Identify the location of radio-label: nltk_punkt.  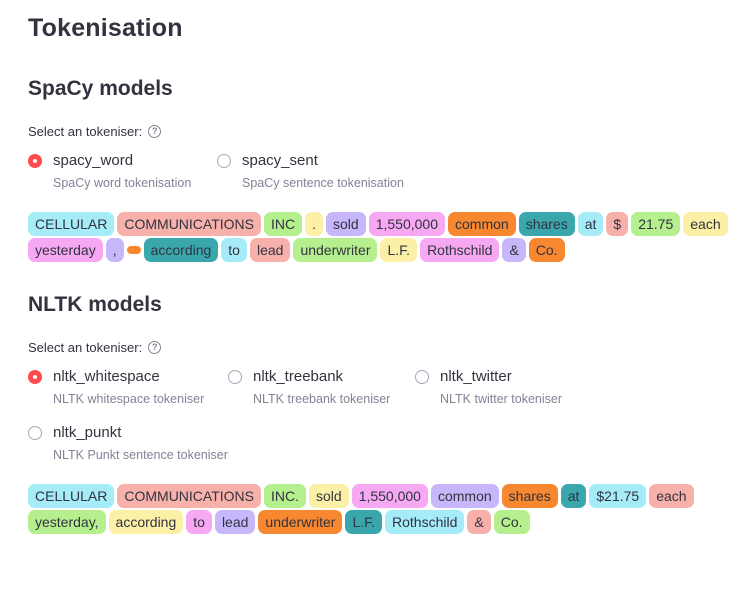
(87, 432).